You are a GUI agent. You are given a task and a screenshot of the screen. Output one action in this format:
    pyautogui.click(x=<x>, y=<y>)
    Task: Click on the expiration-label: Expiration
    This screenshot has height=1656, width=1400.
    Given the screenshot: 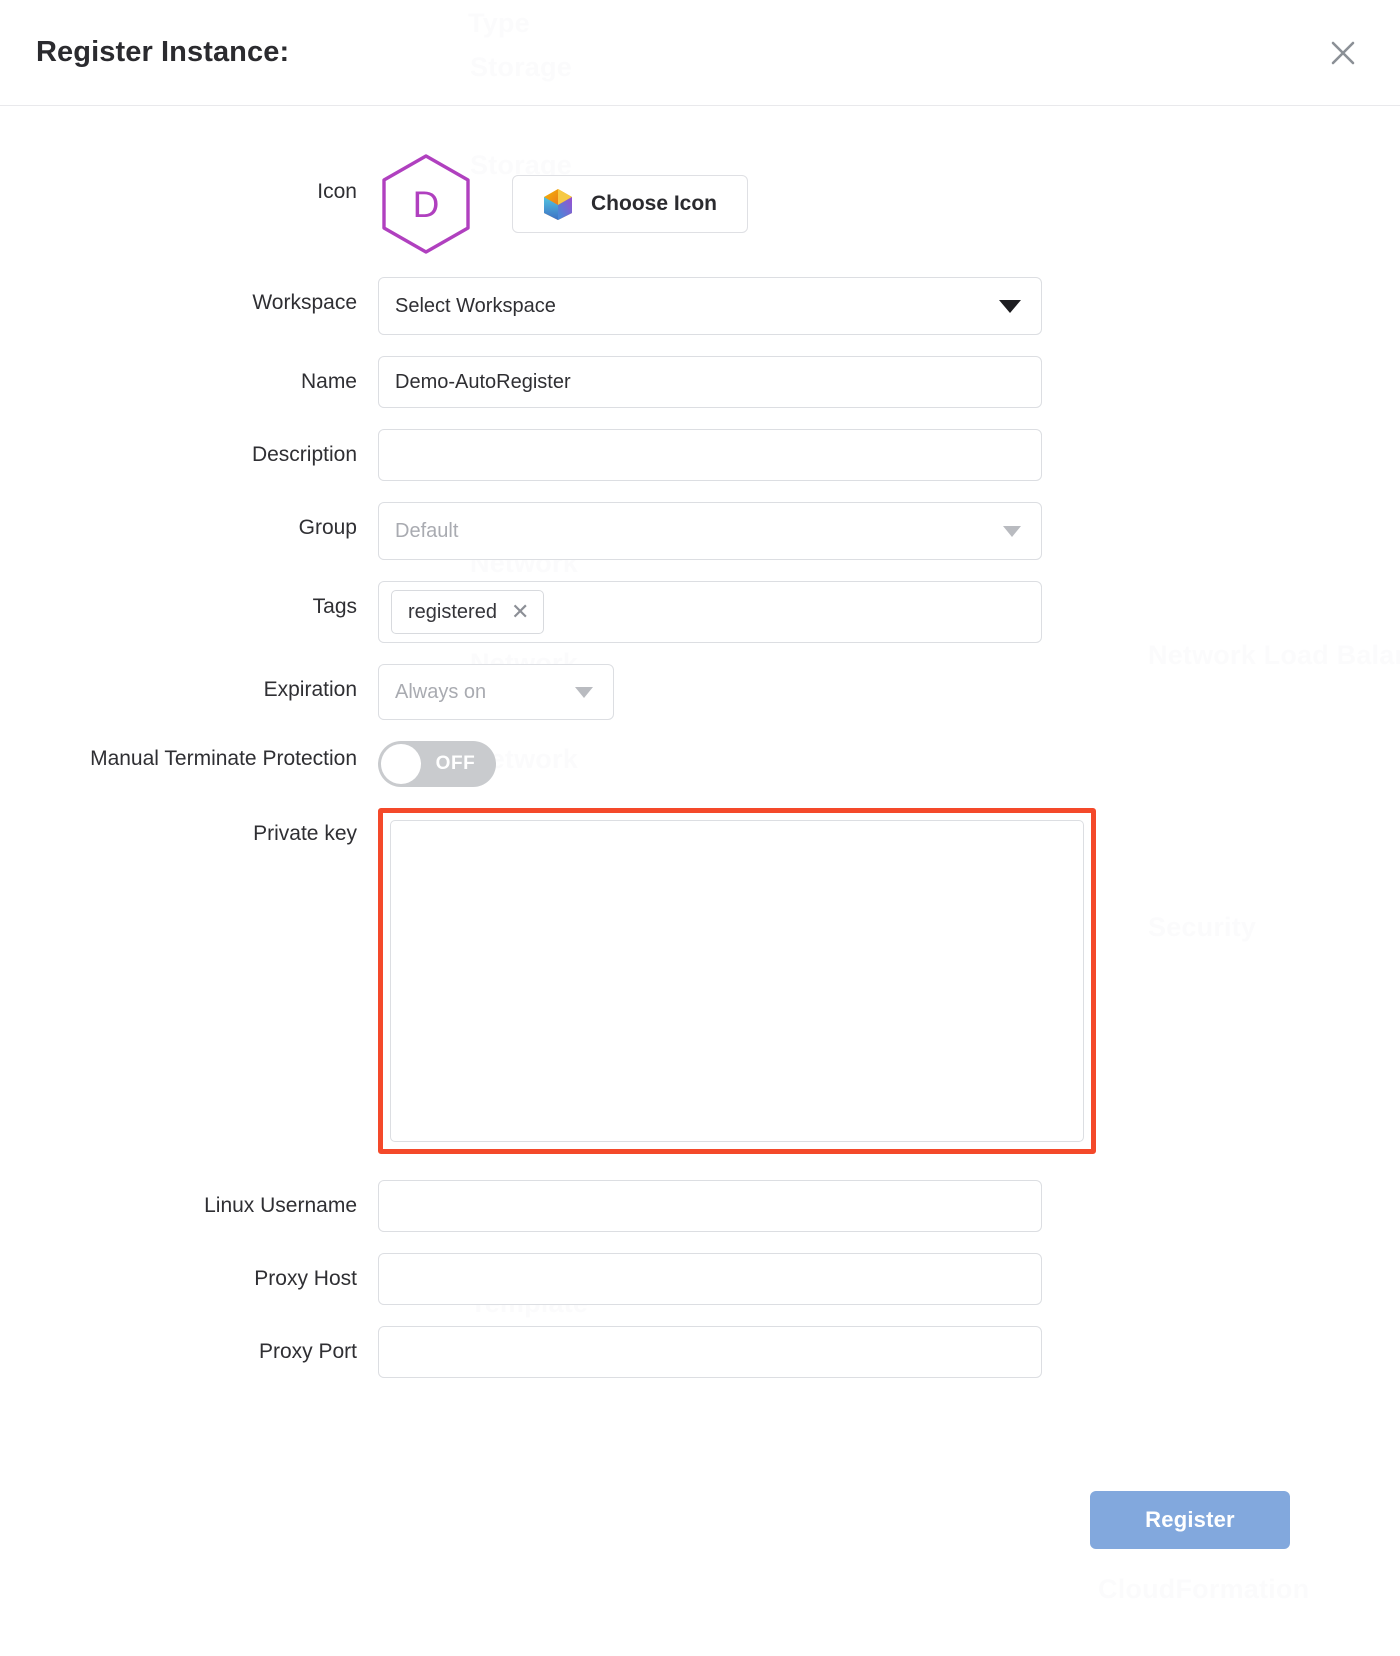 What is the action you would take?
    pyautogui.click(x=310, y=689)
    